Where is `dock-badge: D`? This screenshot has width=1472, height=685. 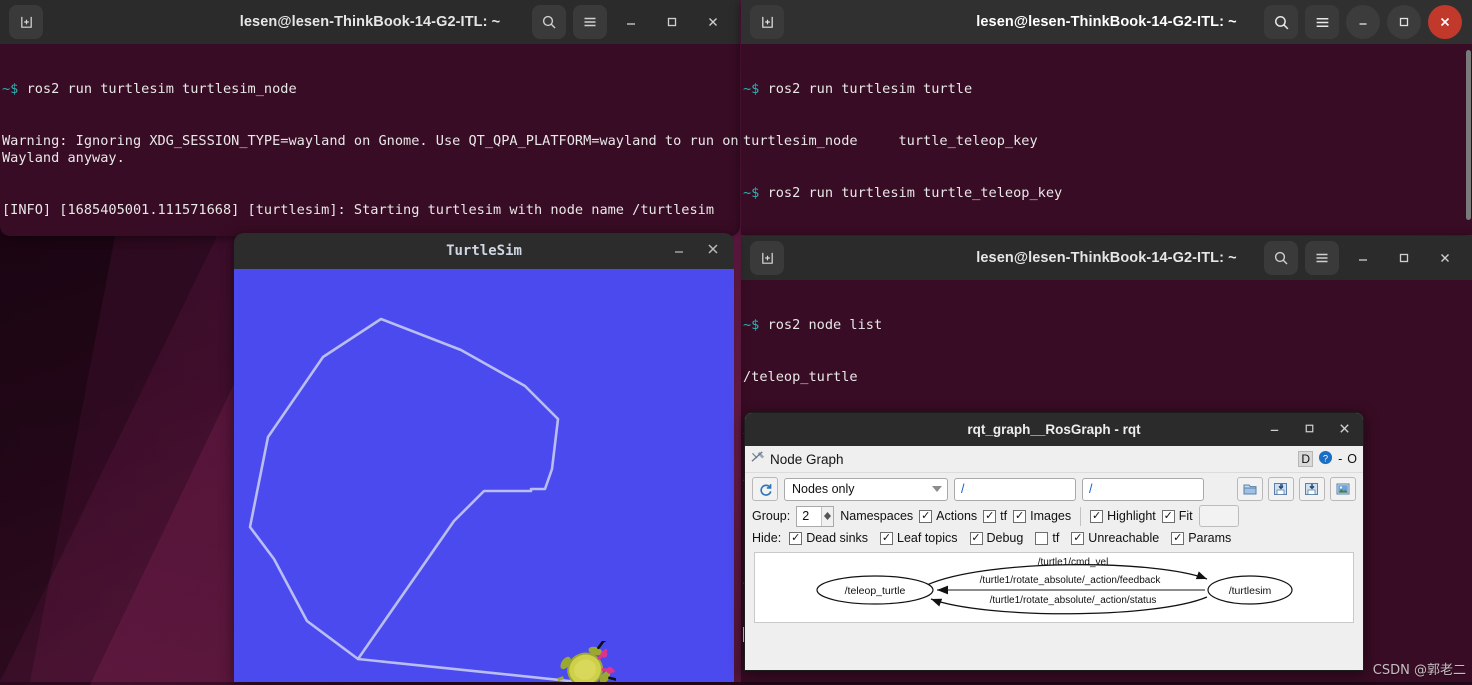
dock-badge: D is located at coordinates (1305, 459).